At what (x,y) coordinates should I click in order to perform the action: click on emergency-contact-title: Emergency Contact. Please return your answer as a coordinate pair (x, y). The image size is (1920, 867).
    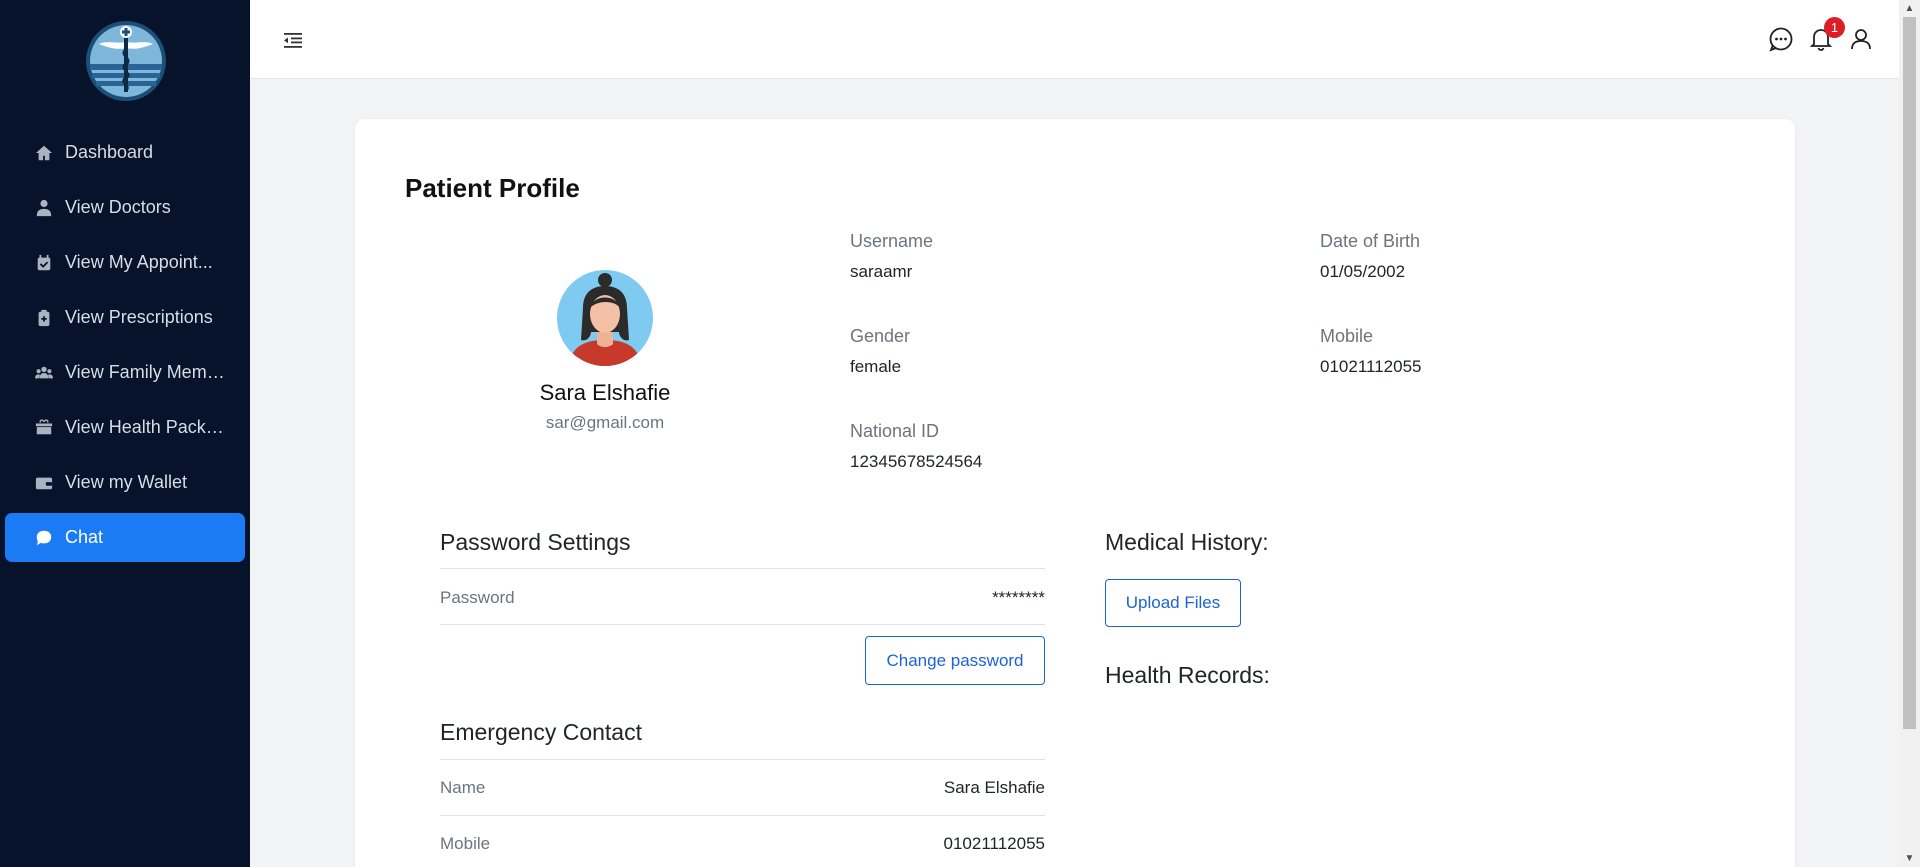
    Looking at the image, I should click on (541, 732).